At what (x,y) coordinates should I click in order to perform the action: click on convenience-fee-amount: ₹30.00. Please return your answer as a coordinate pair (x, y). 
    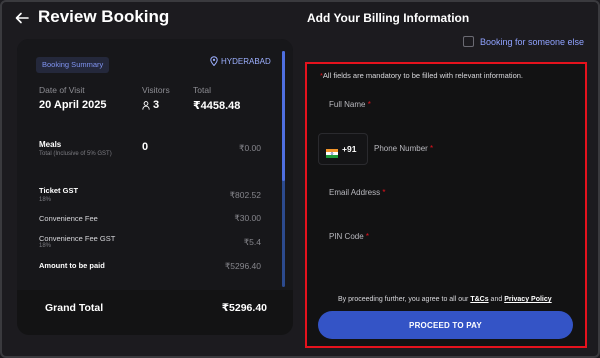
    Looking at the image, I should click on (247, 218).